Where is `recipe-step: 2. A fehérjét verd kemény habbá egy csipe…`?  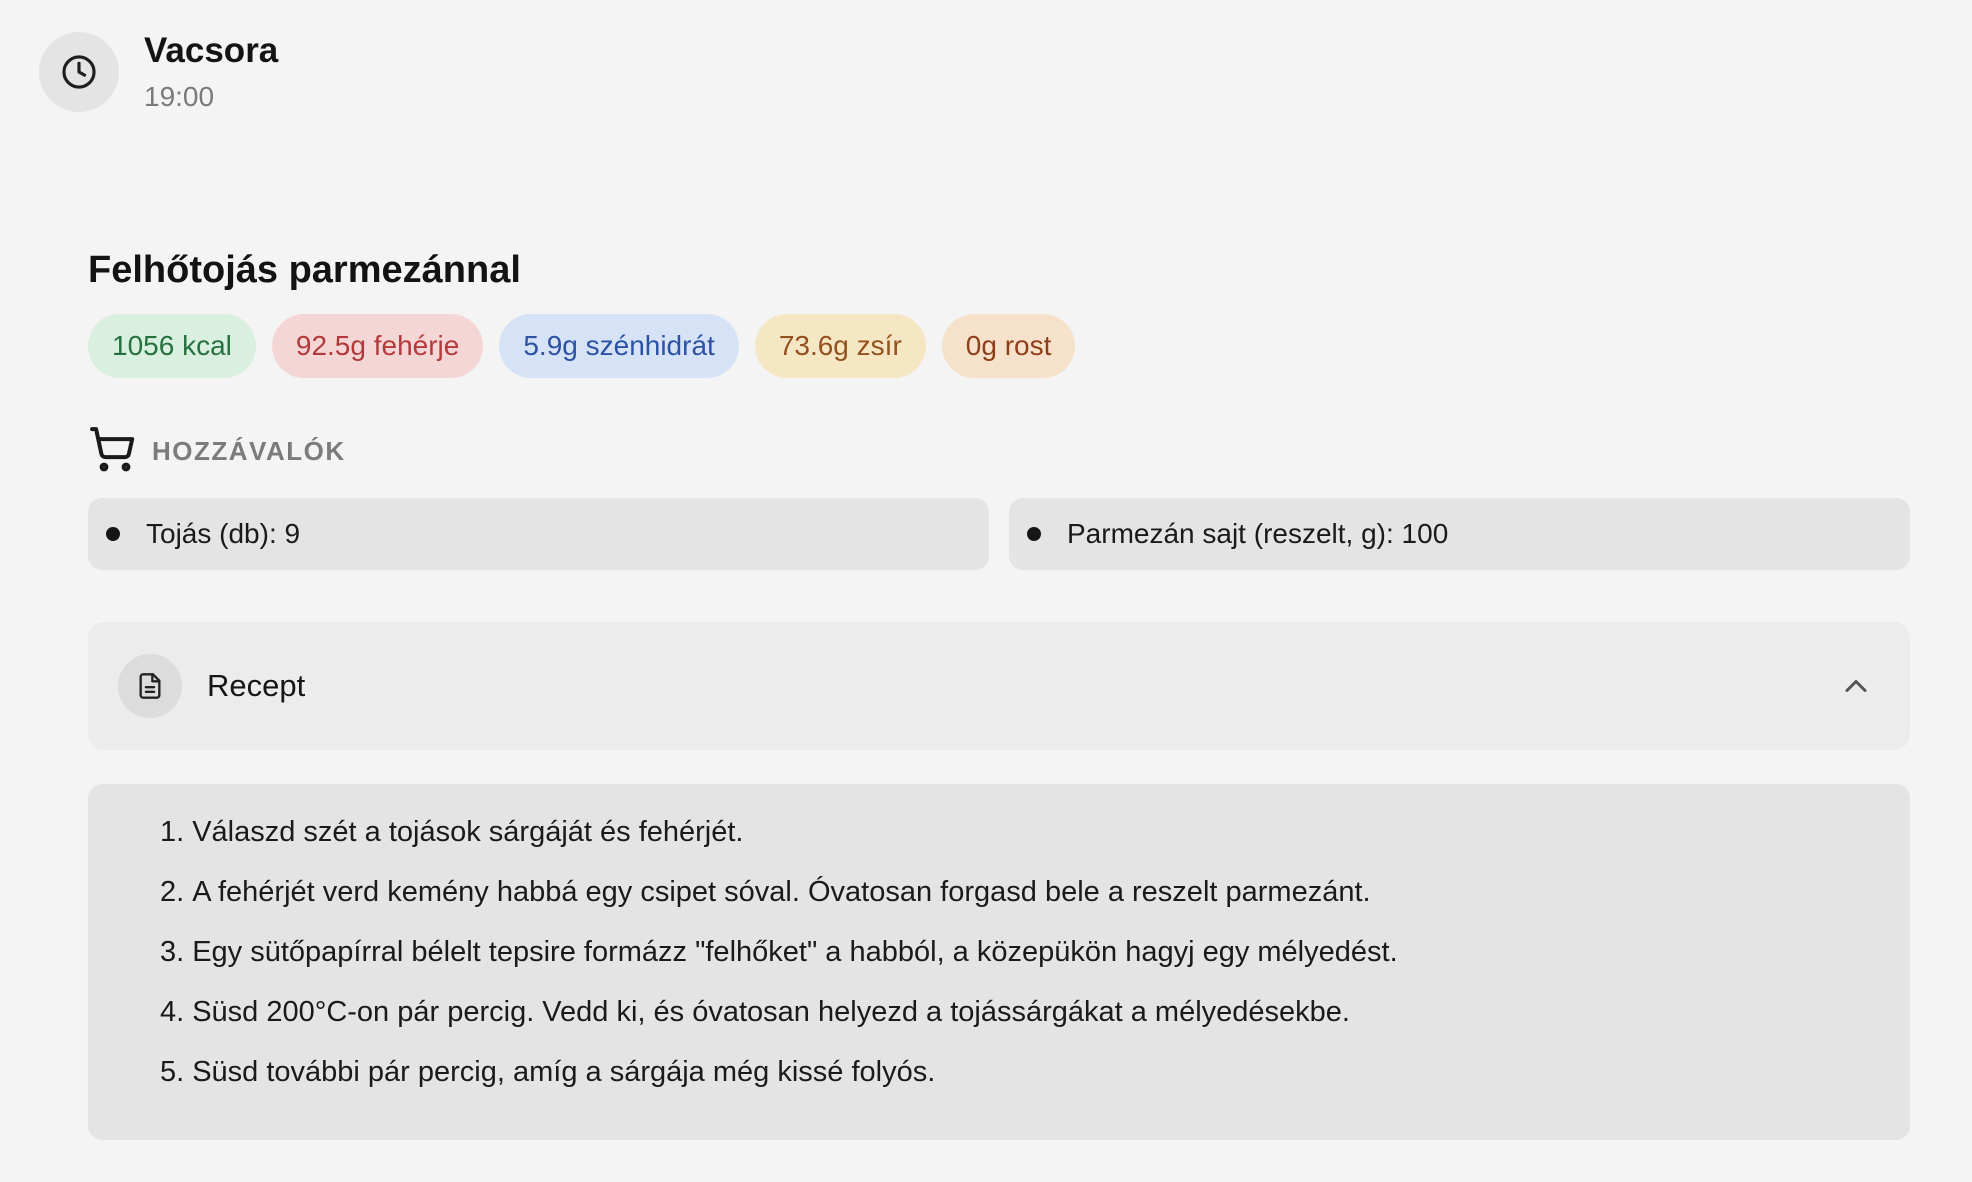
recipe-step: 2. A fehérjét verd kemény habbá egy csipe… is located at coordinates (1035, 892).